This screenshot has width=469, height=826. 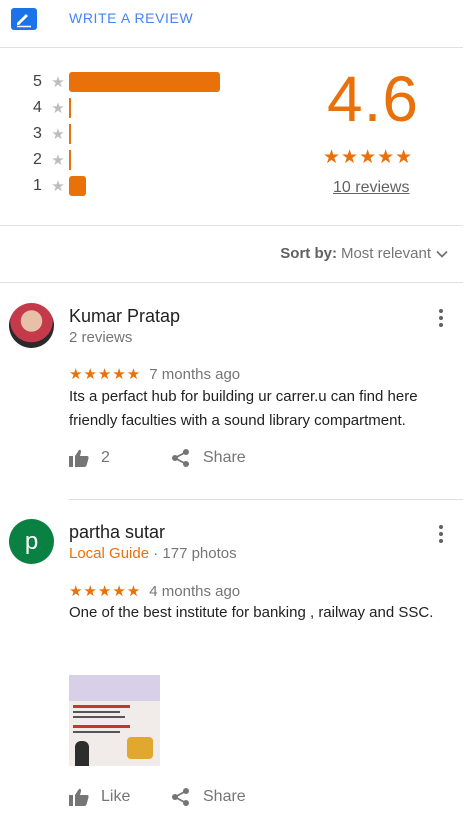 What do you see at coordinates (308, 253) in the screenshot?
I see `sort-label: Sort by:` at bounding box center [308, 253].